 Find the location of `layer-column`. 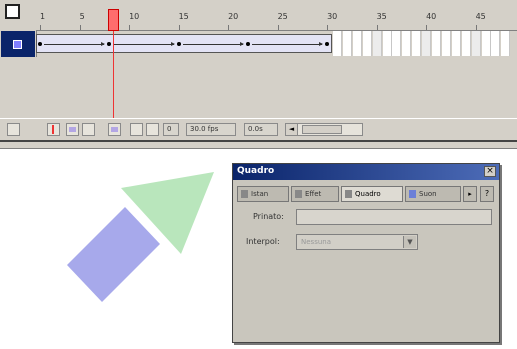

layer-column is located at coordinates (18, 59).